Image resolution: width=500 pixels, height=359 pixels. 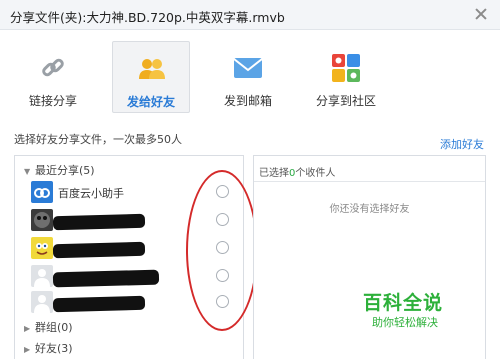 I want to click on community-icon, so click(x=346, y=68).